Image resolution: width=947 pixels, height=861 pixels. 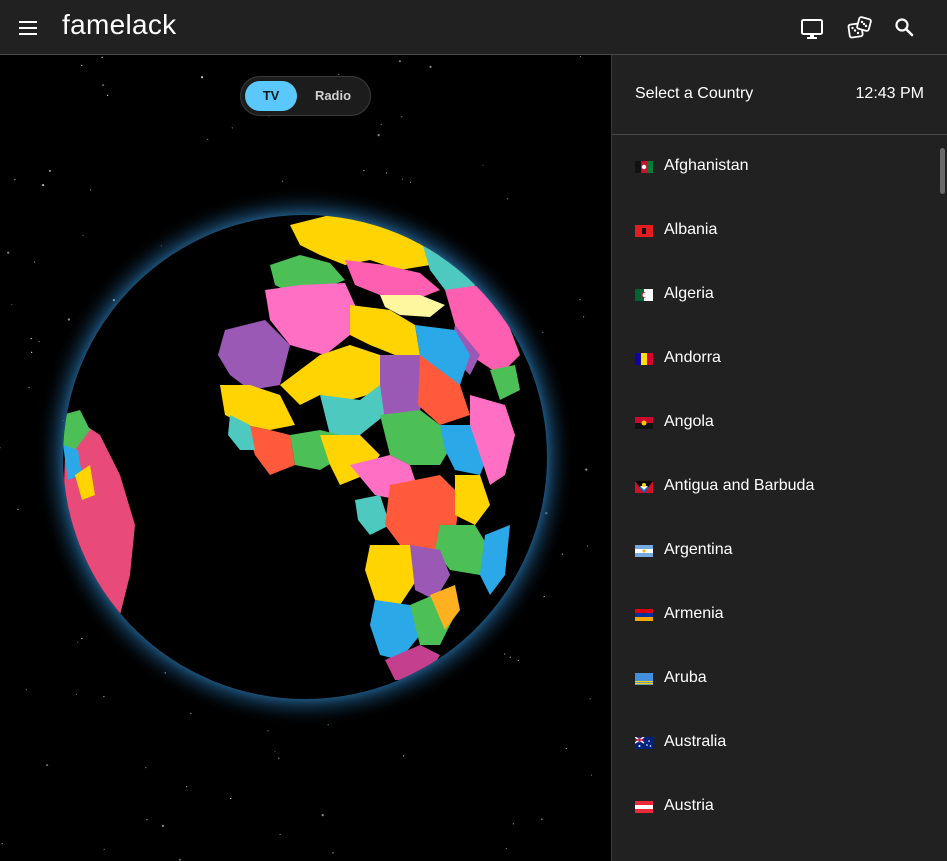 I want to click on country-item: Algeria, so click(x=774, y=295).